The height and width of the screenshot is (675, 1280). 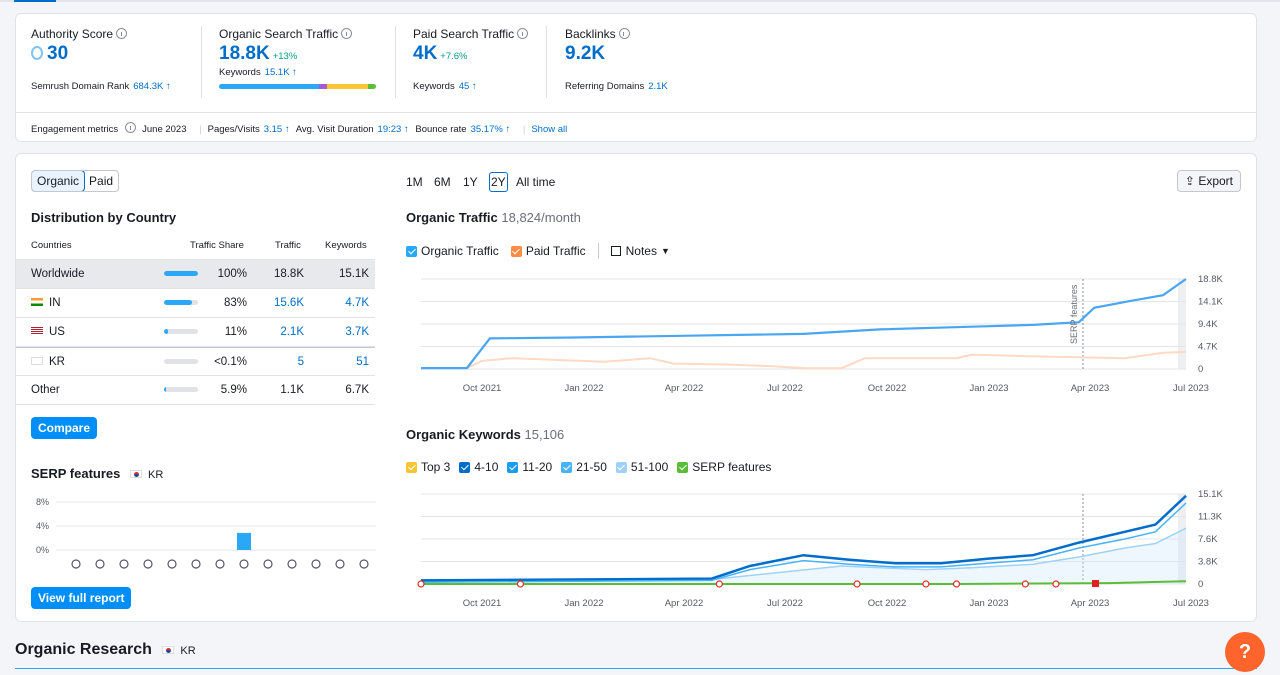 I want to click on range-6m: 6M, so click(x=442, y=182).